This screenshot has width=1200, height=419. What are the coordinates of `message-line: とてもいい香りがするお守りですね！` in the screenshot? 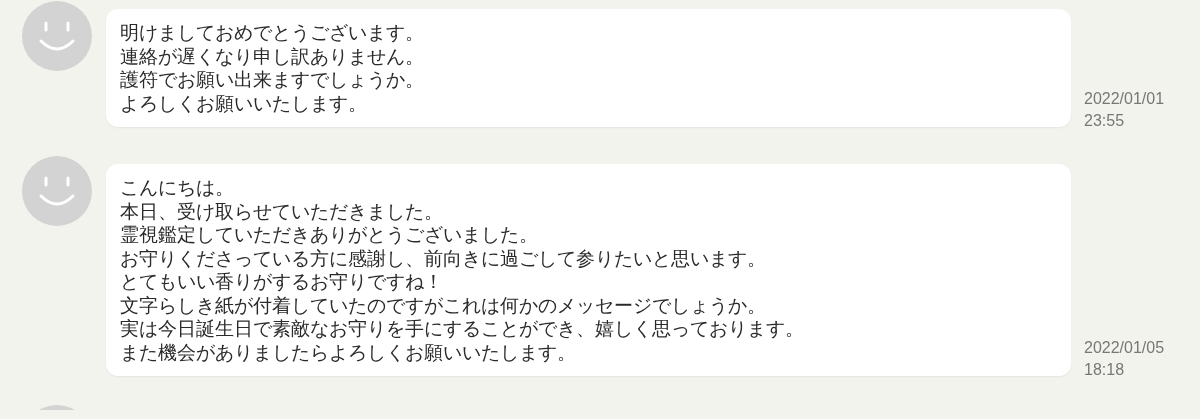 It's located at (282, 282).